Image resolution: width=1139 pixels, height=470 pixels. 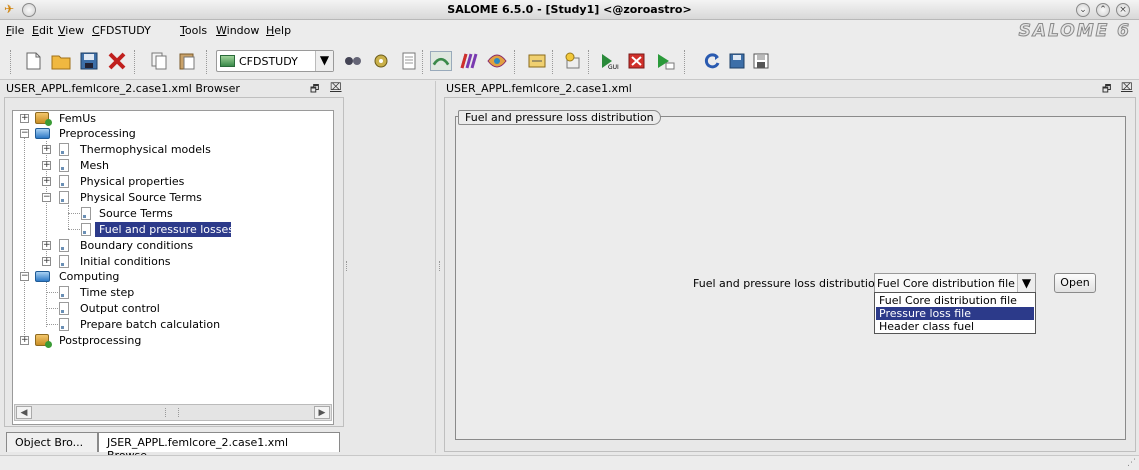 I want to click on tree-item-computing: − Computing, so click(x=173, y=276).